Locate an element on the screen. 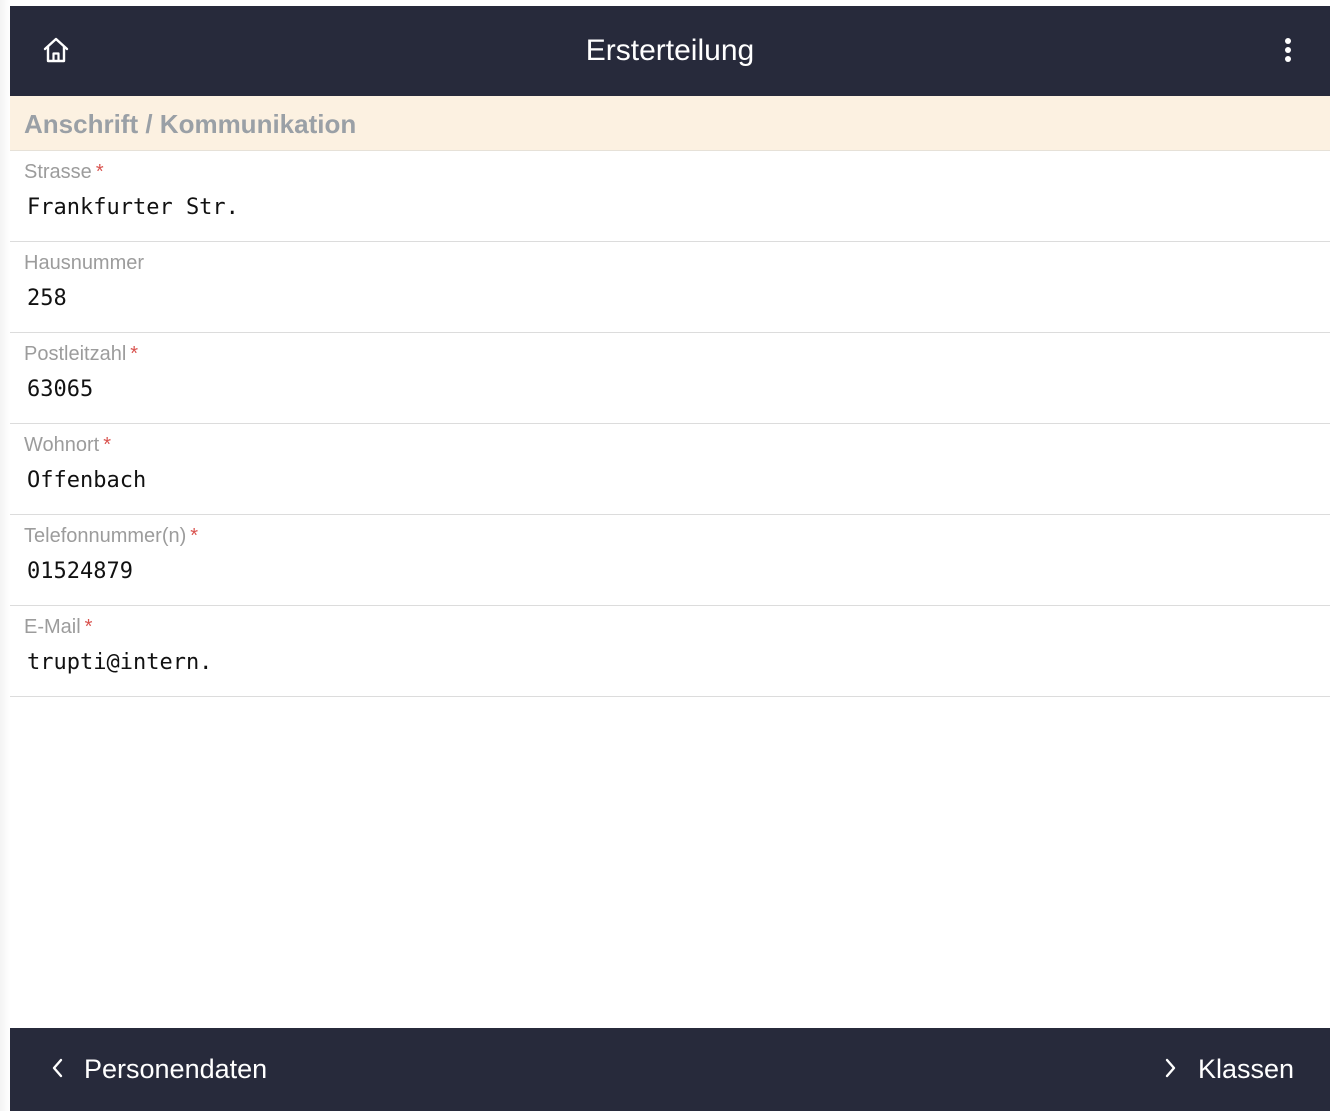 The width and height of the screenshot is (1330, 1111). home-button is located at coordinates (56, 52).